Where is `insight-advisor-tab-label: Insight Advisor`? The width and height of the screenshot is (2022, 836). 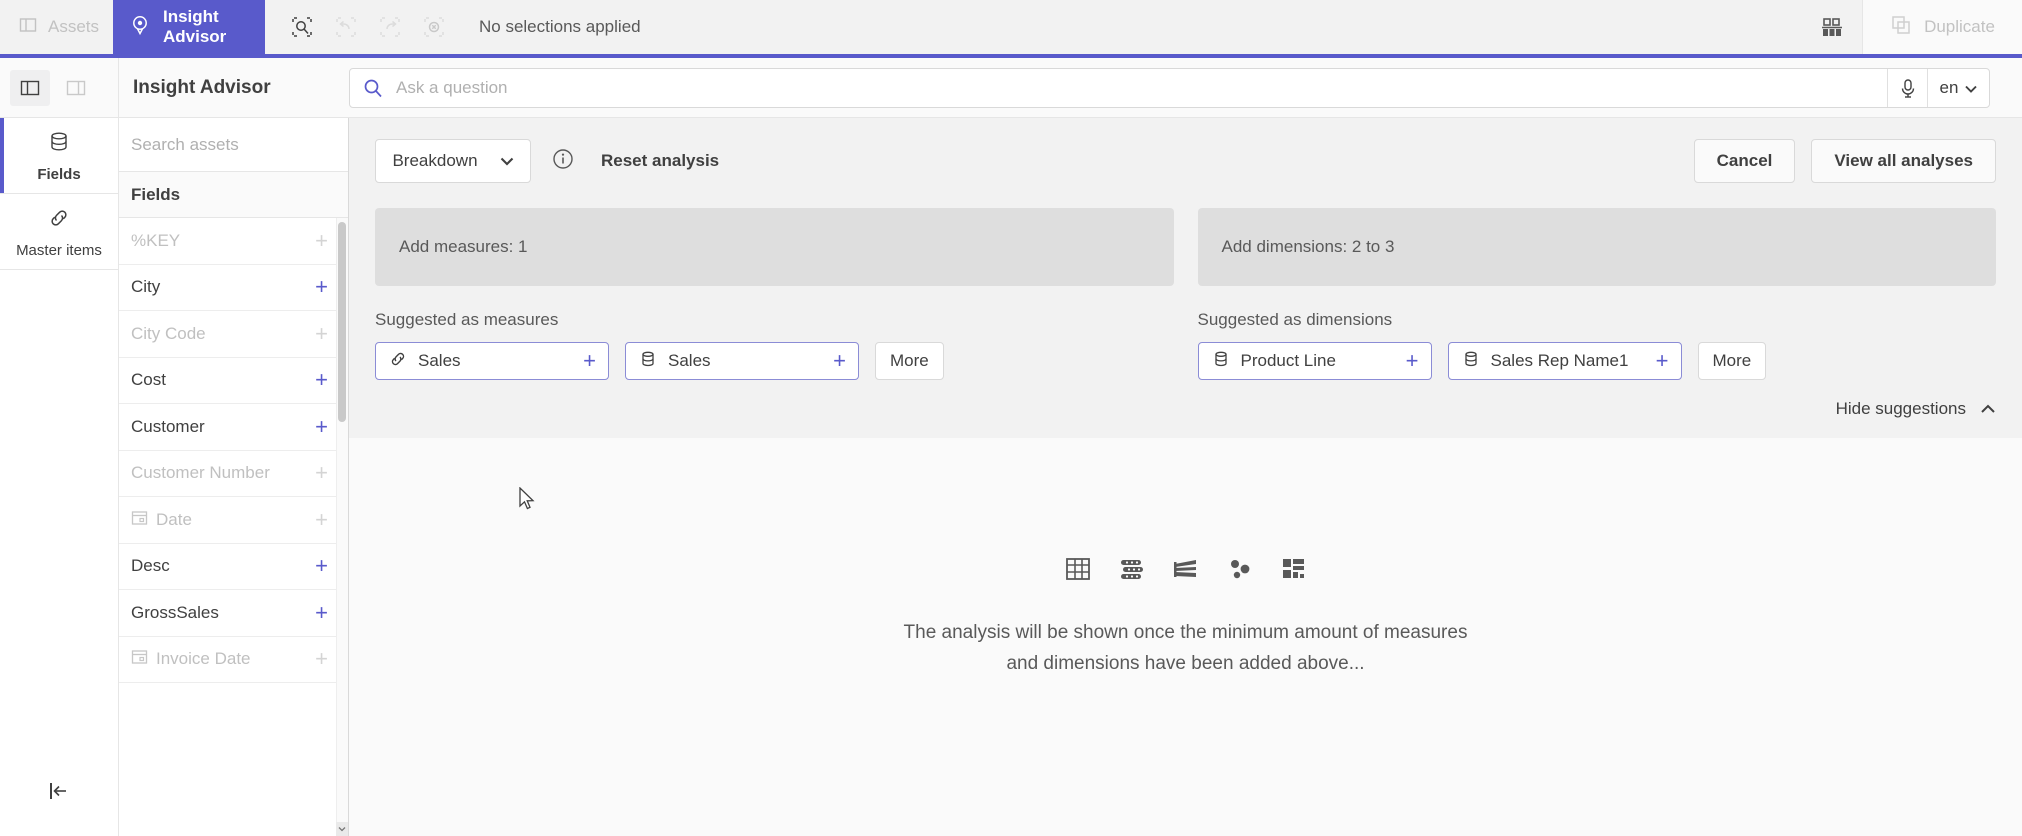 insight-advisor-tab-label: Insight Advisor is located at coordinates (195, 26).